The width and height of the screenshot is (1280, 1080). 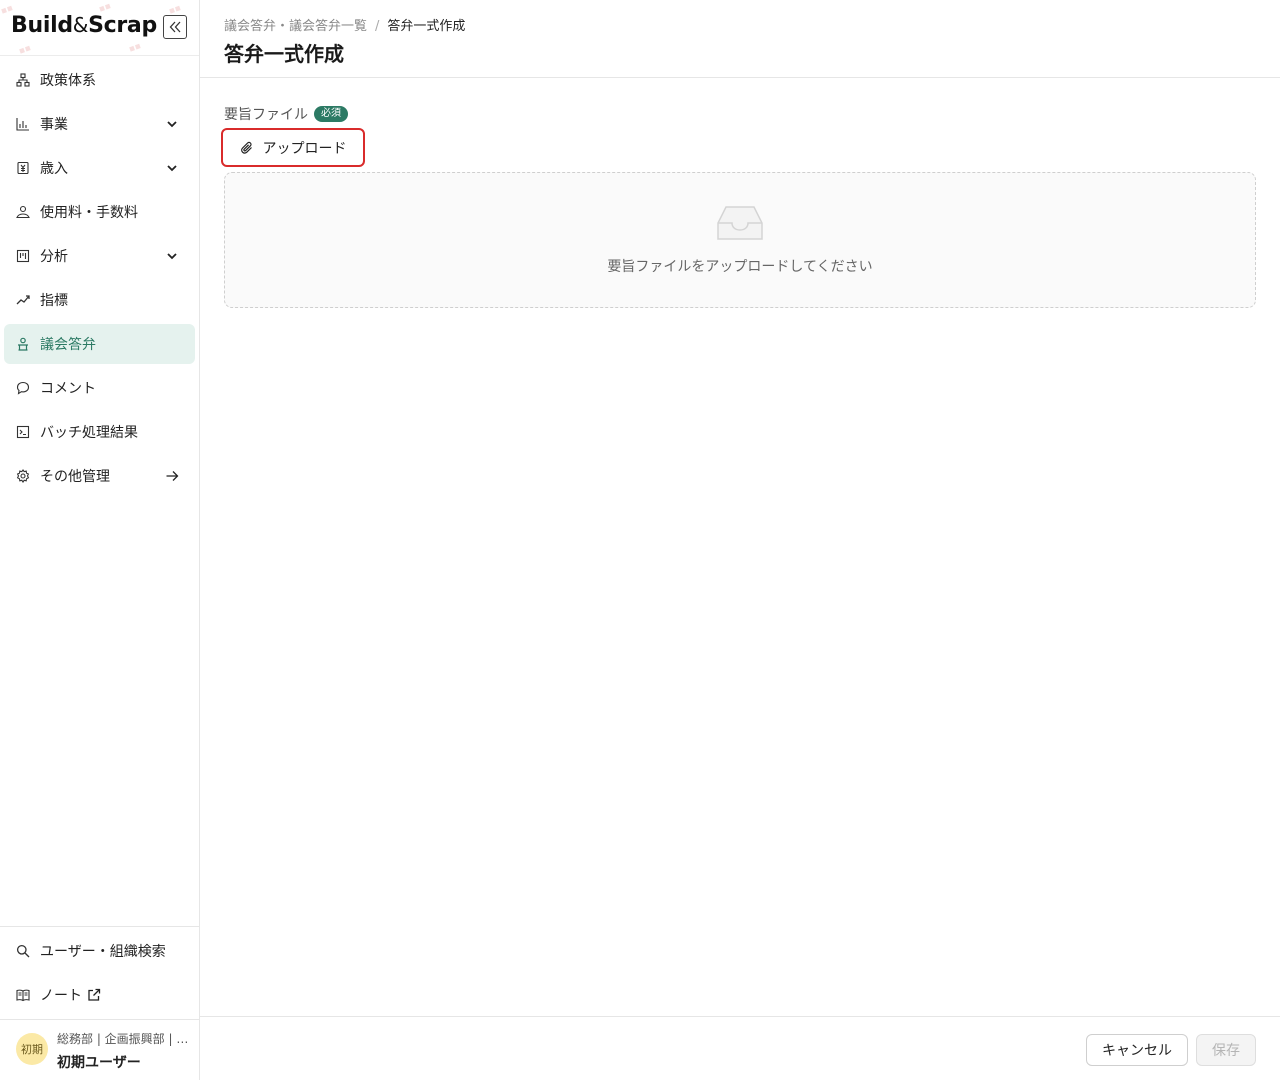 I want to click on sidebar-item-label: 使用料・手数料, so click(x=89, y=213).